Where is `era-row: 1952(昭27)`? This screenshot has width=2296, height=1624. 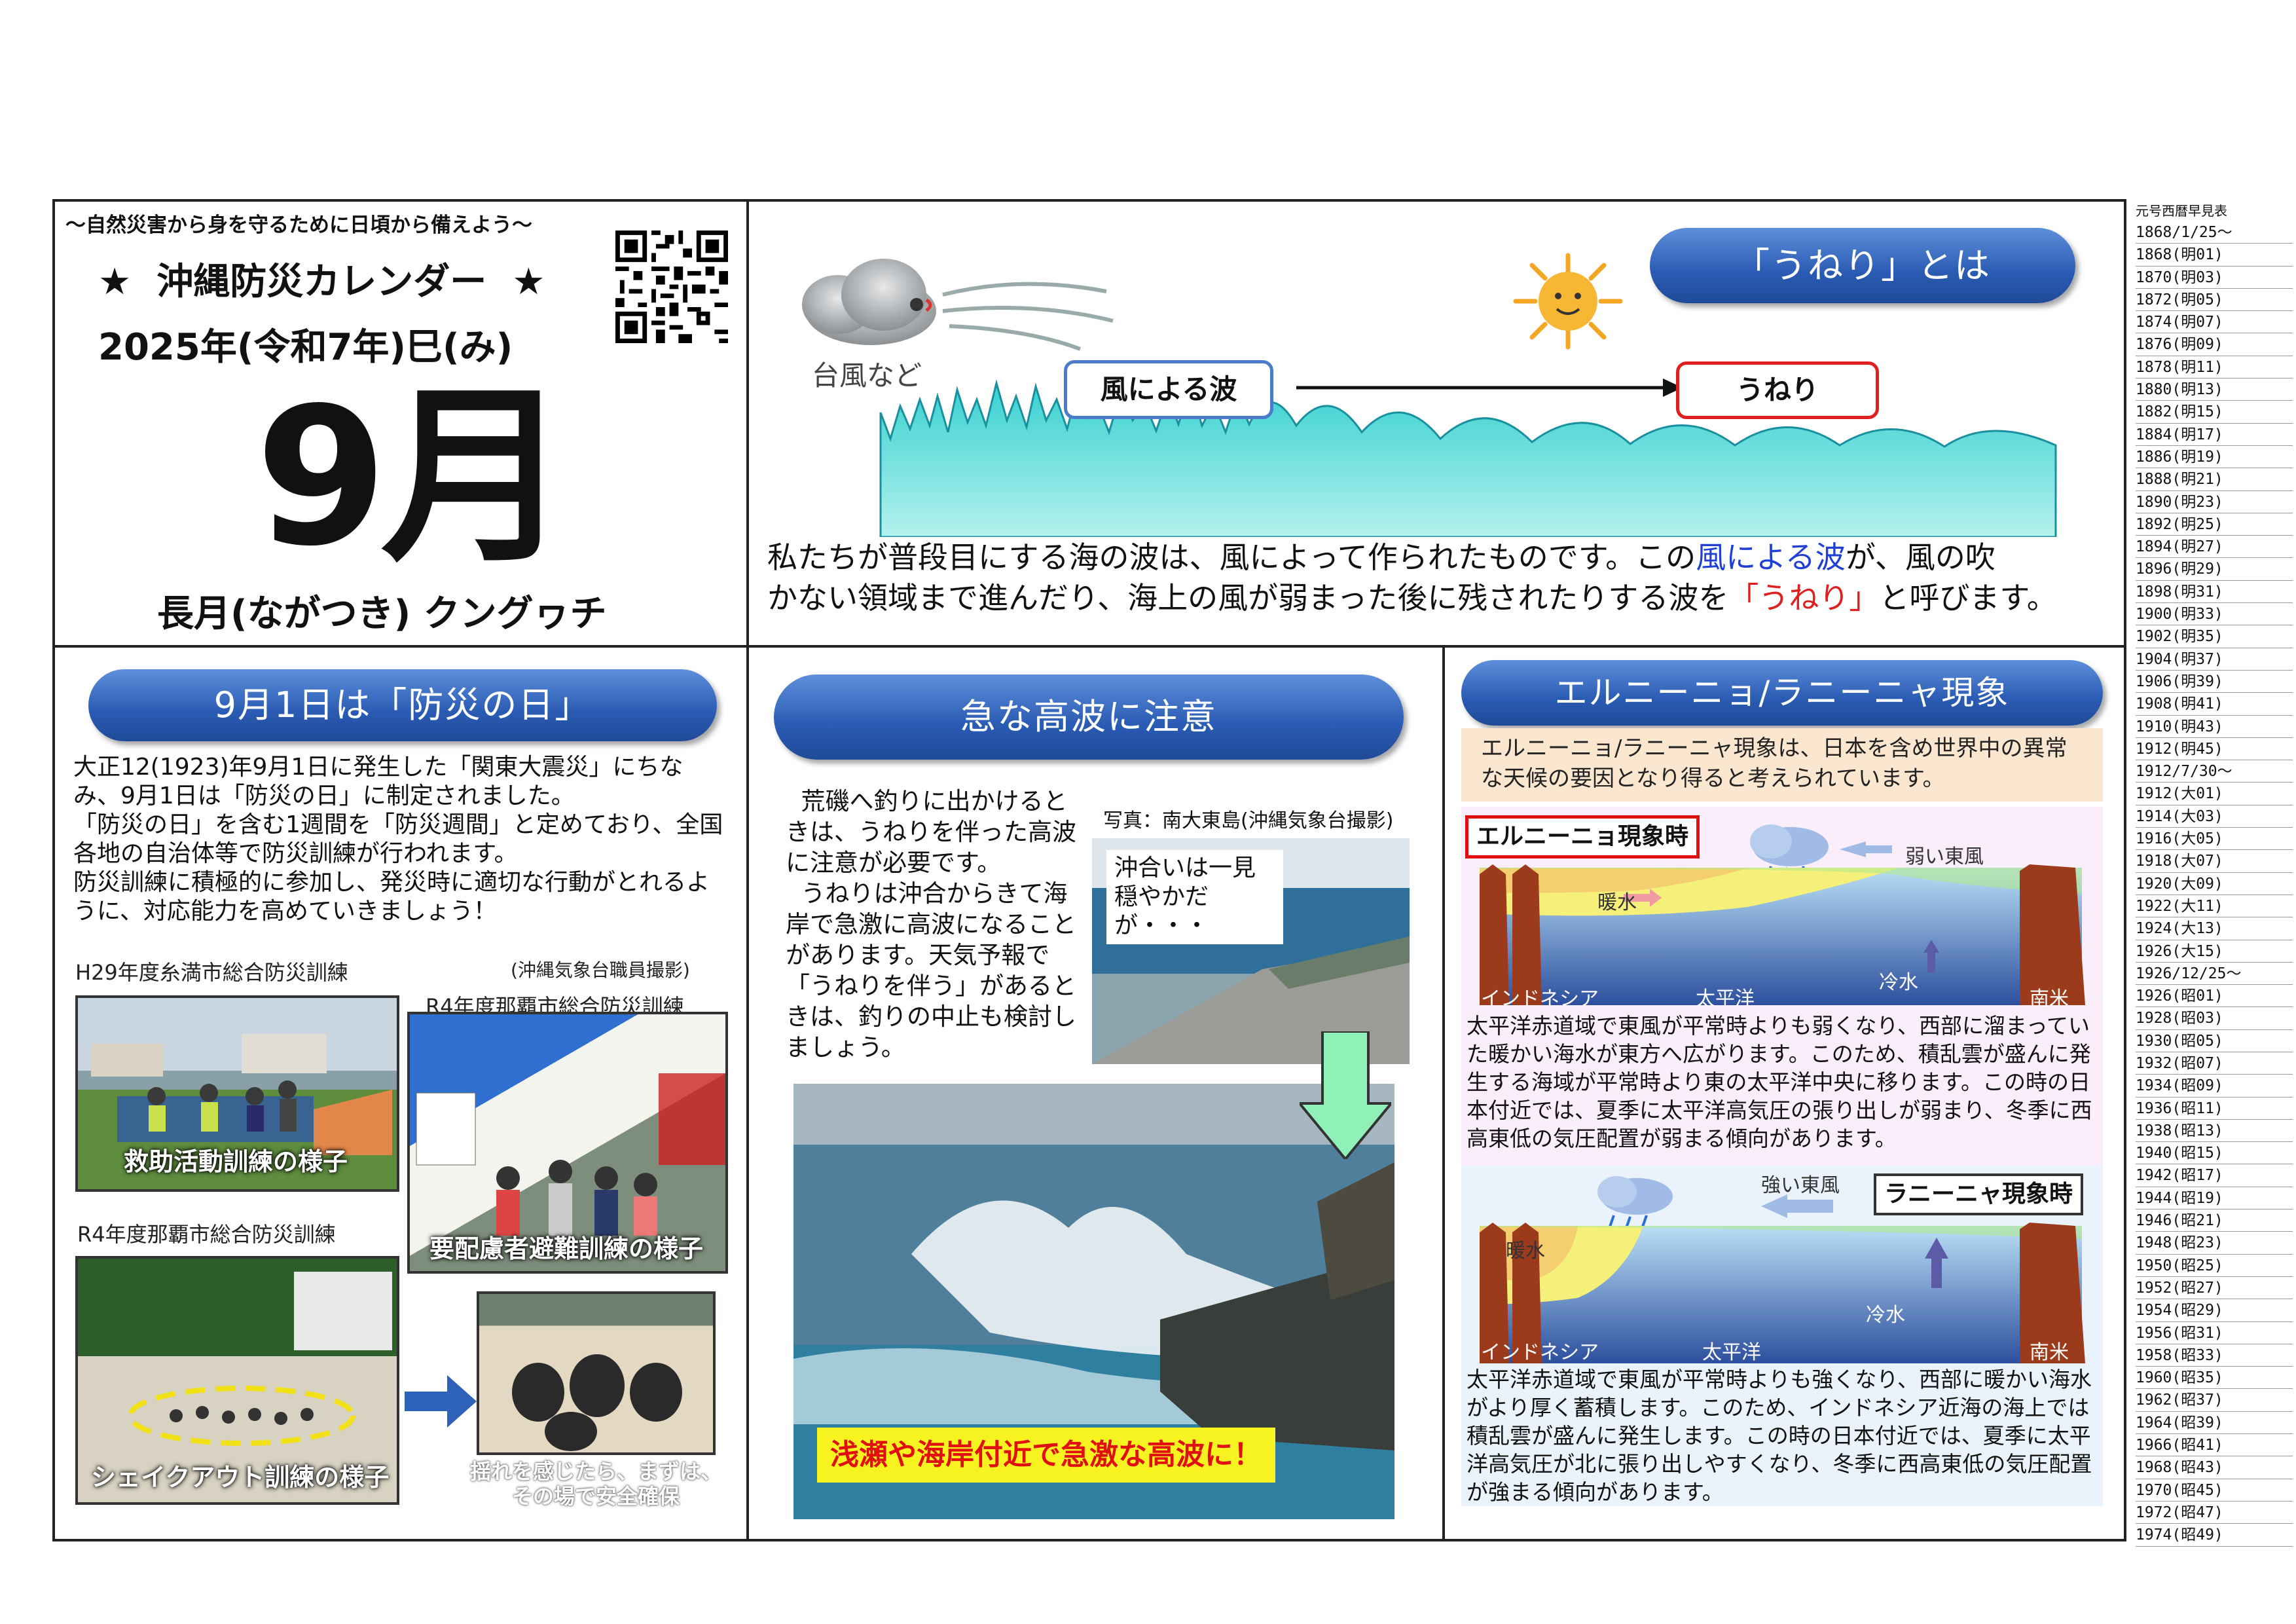 era-row: 1952(昭27) is located at coordinates (2214, 1288).